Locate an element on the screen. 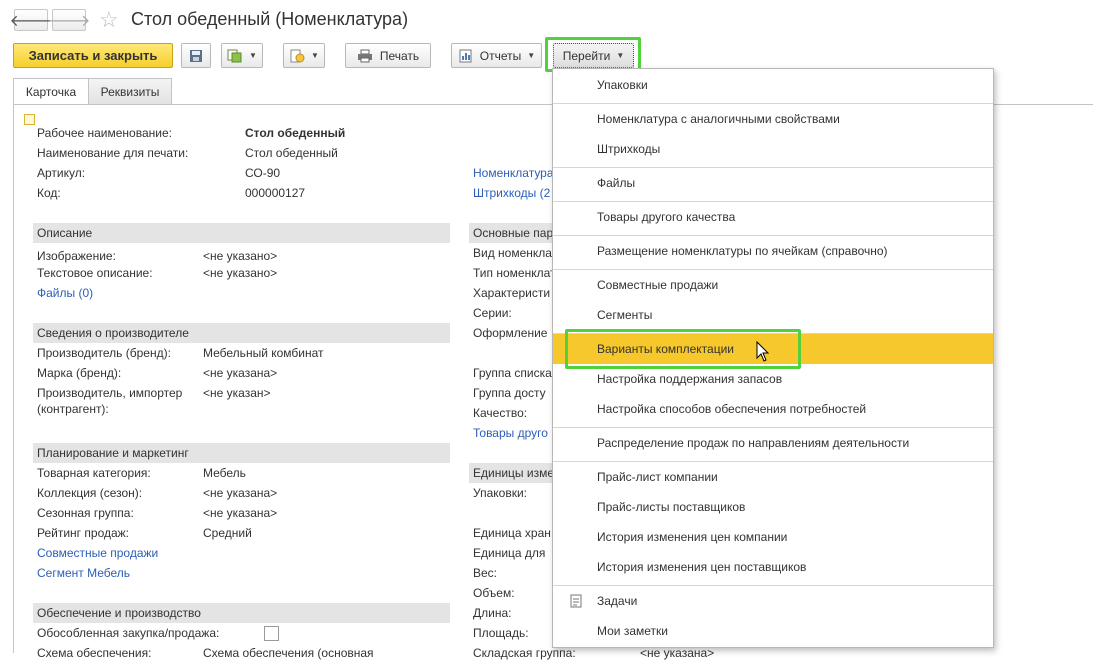 Image resolution: width=1093 pixels, height=660 pixels. menu-item-company-price-list: Прайс-лист компании is located at coordinates (773, 477).